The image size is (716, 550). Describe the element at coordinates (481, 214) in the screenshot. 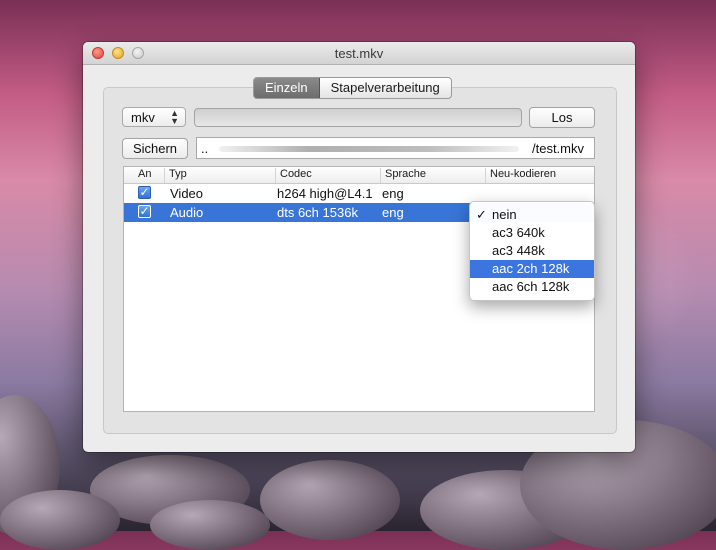

I see `checkmark-icon: ✓` at that location.